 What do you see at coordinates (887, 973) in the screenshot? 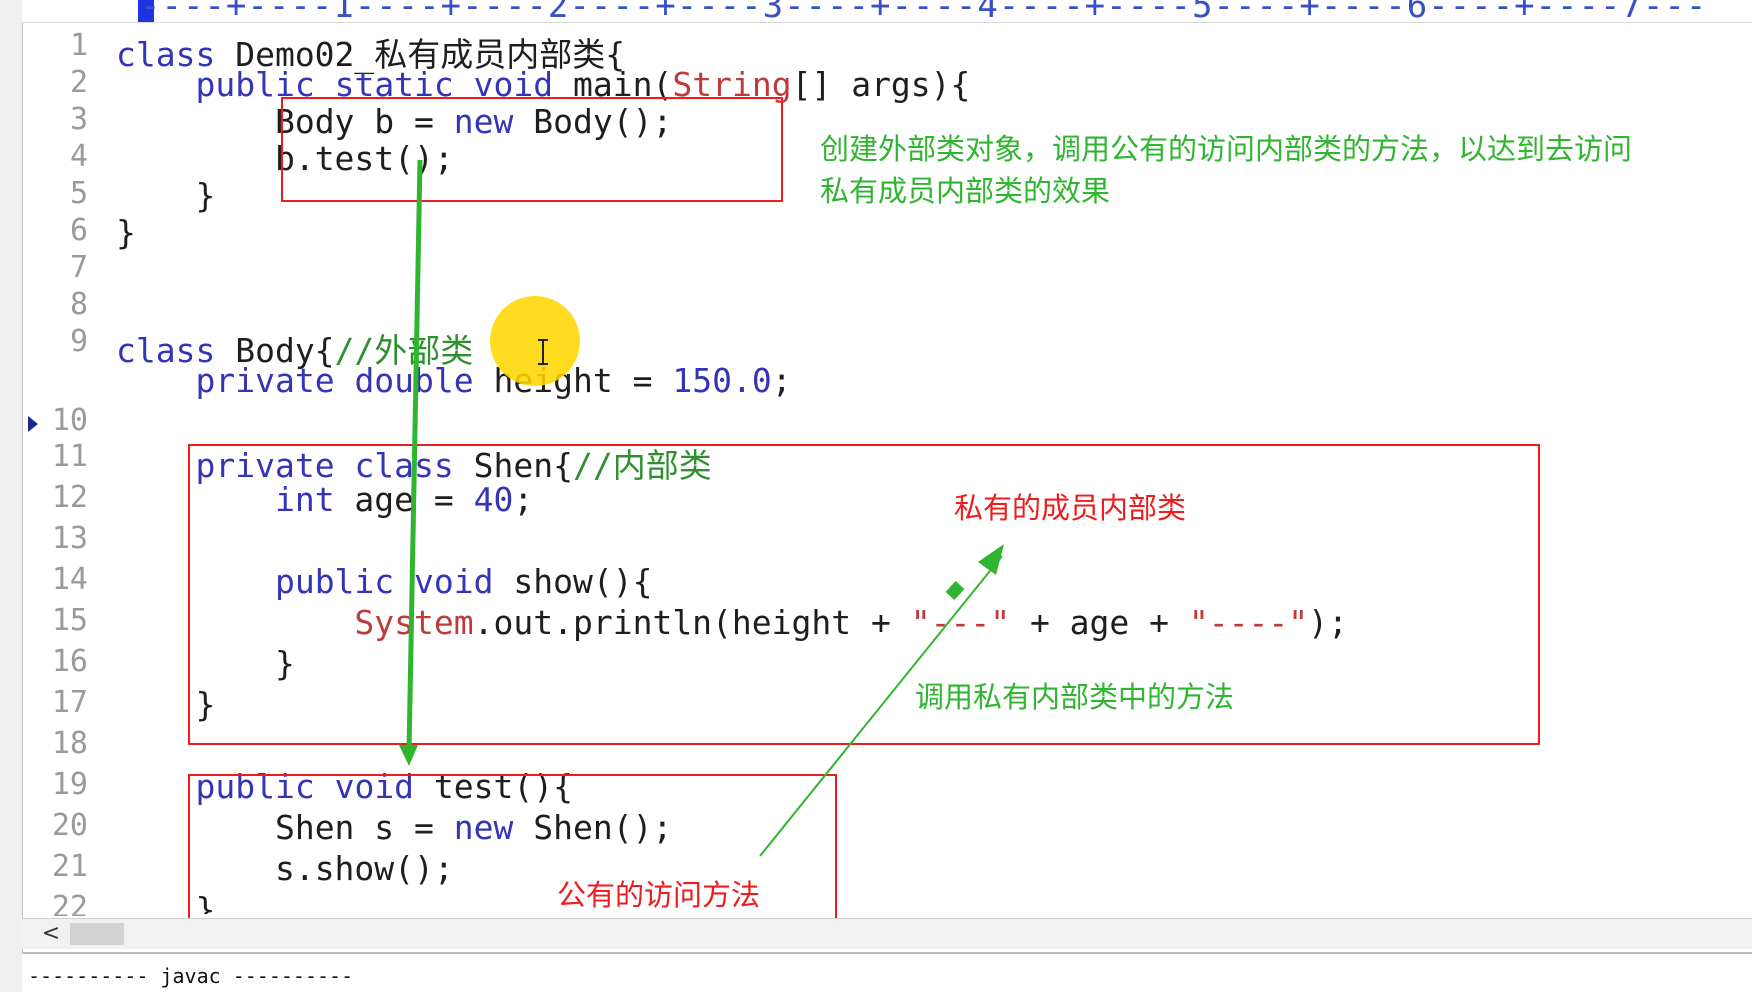
I see `output-panel: ---------- javac ----------` at bounding box center [887, 973].